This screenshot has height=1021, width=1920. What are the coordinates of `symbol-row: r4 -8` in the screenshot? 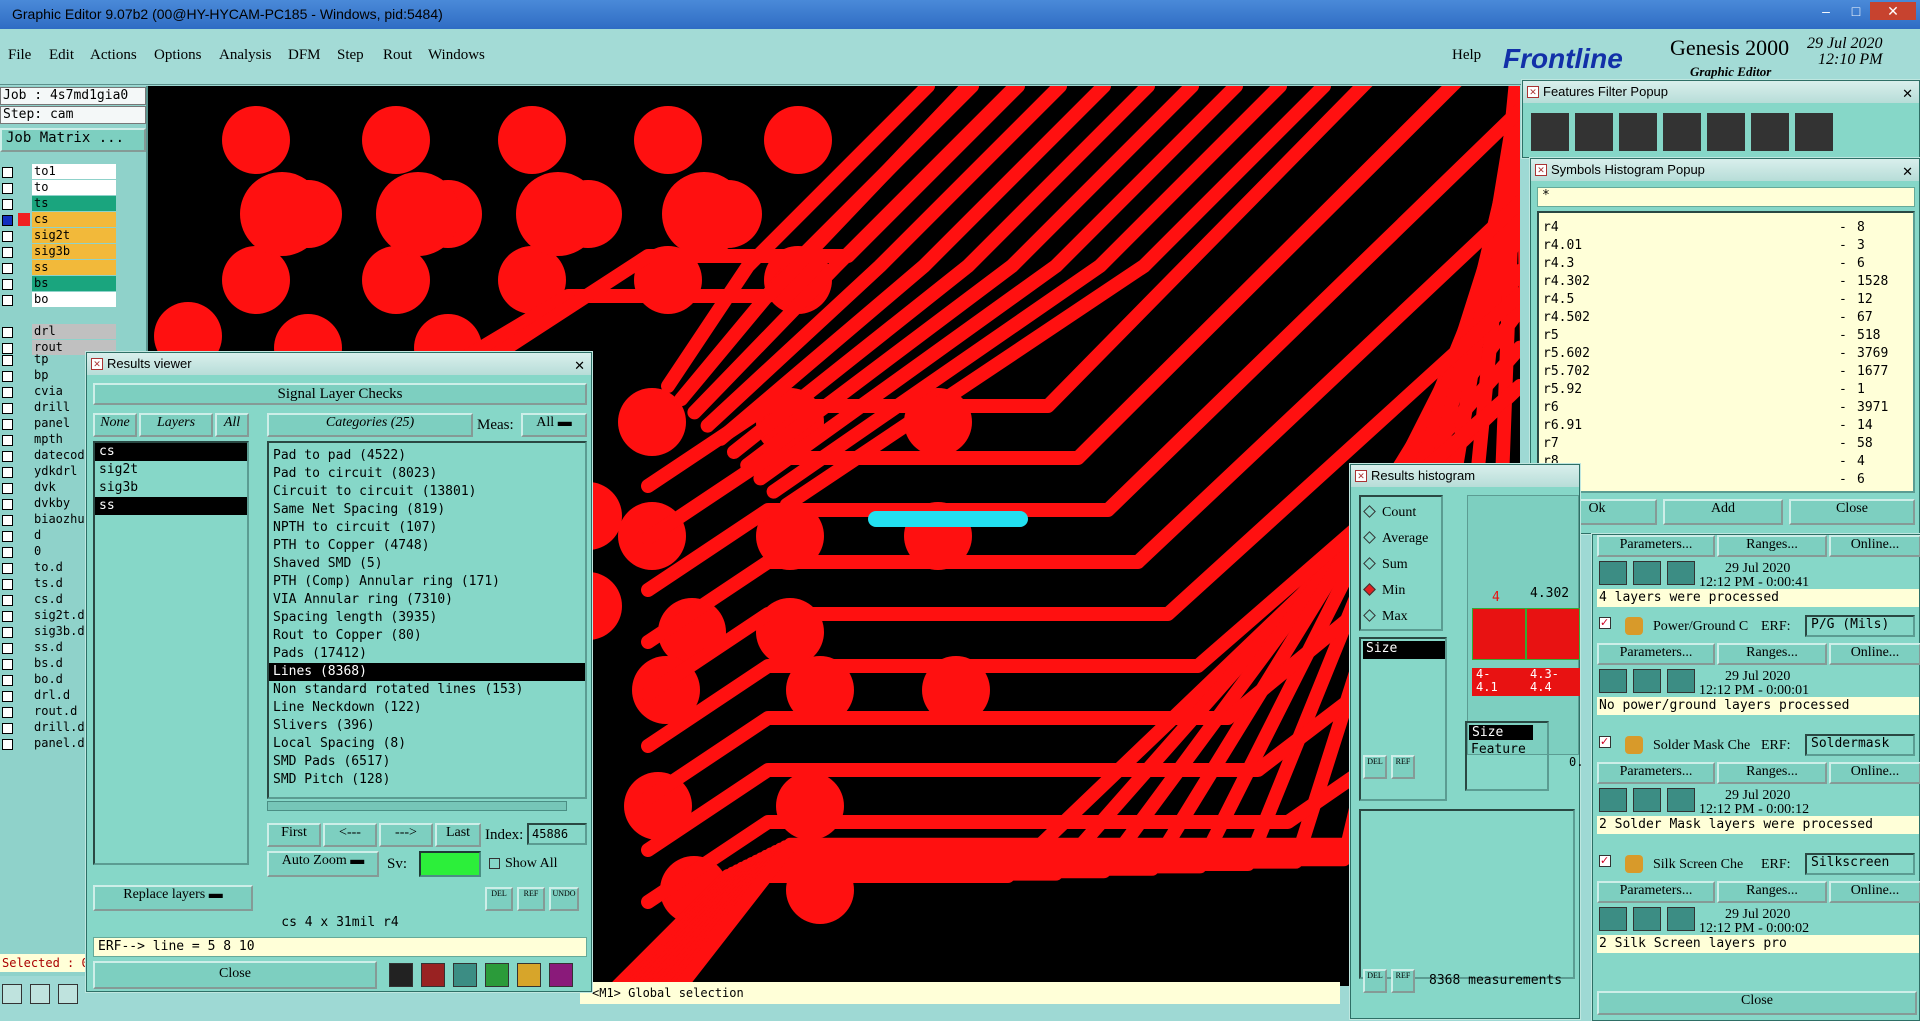 It's located at (1726, 228).